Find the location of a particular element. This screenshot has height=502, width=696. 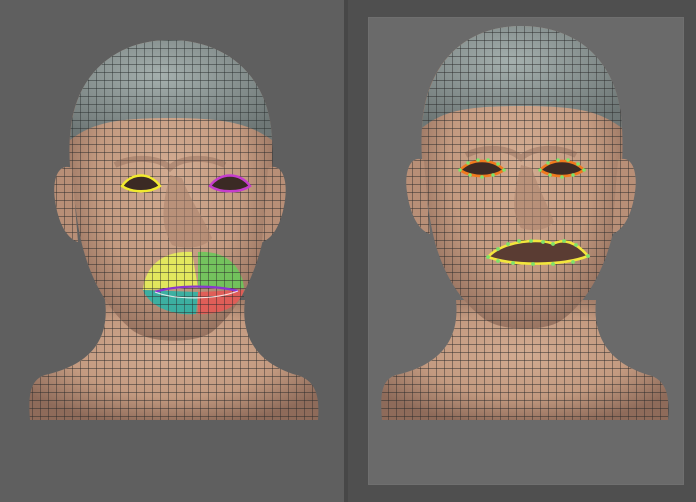

left-mouth-region is located at coordinates (193, 283).